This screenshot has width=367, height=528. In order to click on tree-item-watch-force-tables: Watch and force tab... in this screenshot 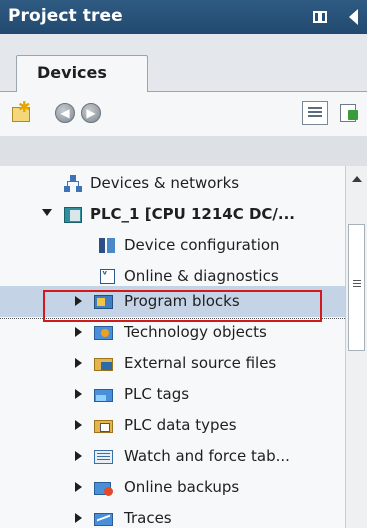, I will do `click(172, 456)`.